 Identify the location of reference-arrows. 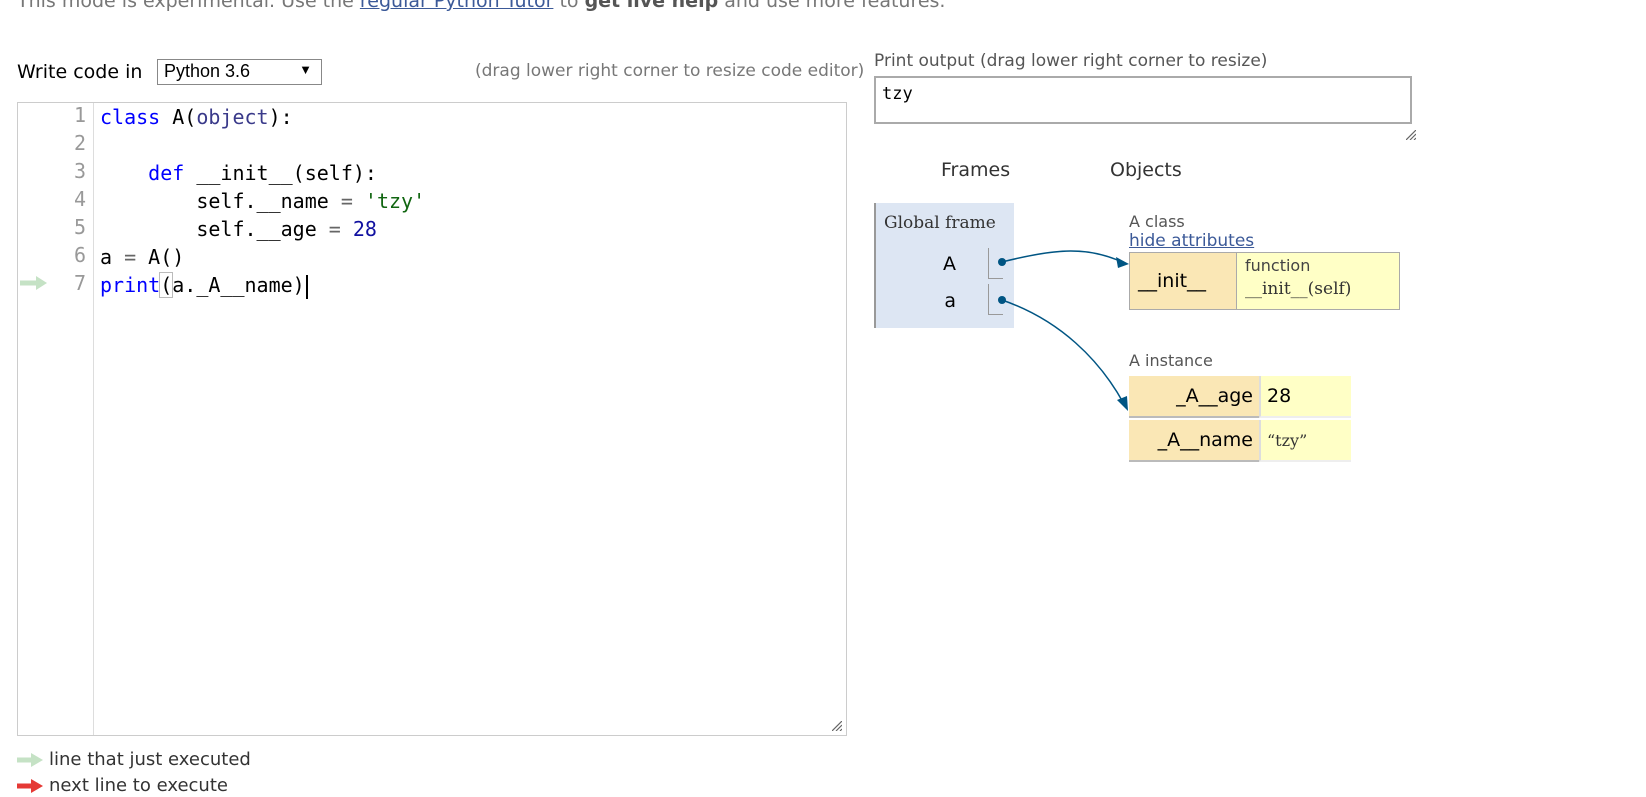
(1063, 330).